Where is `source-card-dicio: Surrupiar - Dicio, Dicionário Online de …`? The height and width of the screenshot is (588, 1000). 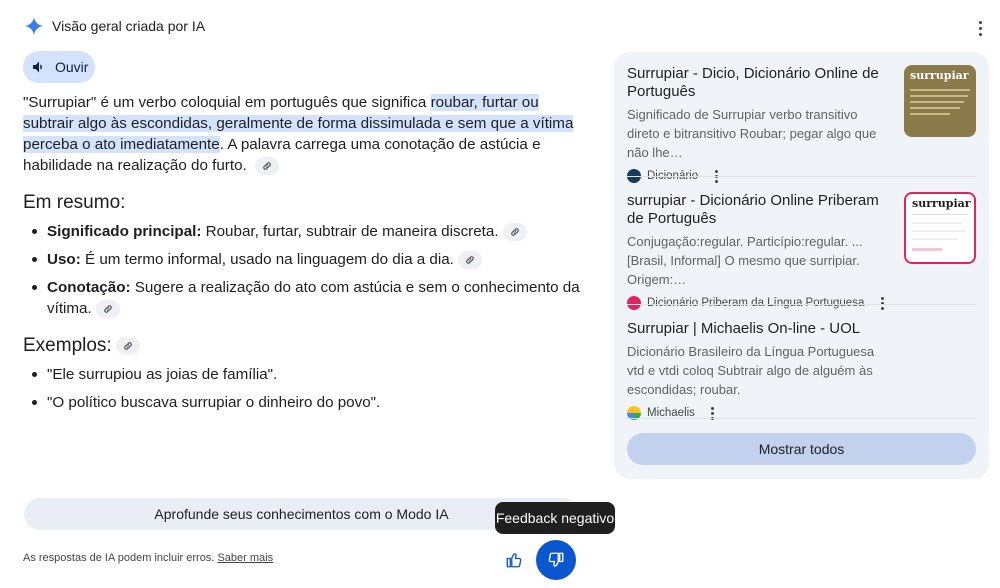 source-card-dicio: Surrupiar - Dicio, Dicionário Online de … is located at coordinates (801, 124).